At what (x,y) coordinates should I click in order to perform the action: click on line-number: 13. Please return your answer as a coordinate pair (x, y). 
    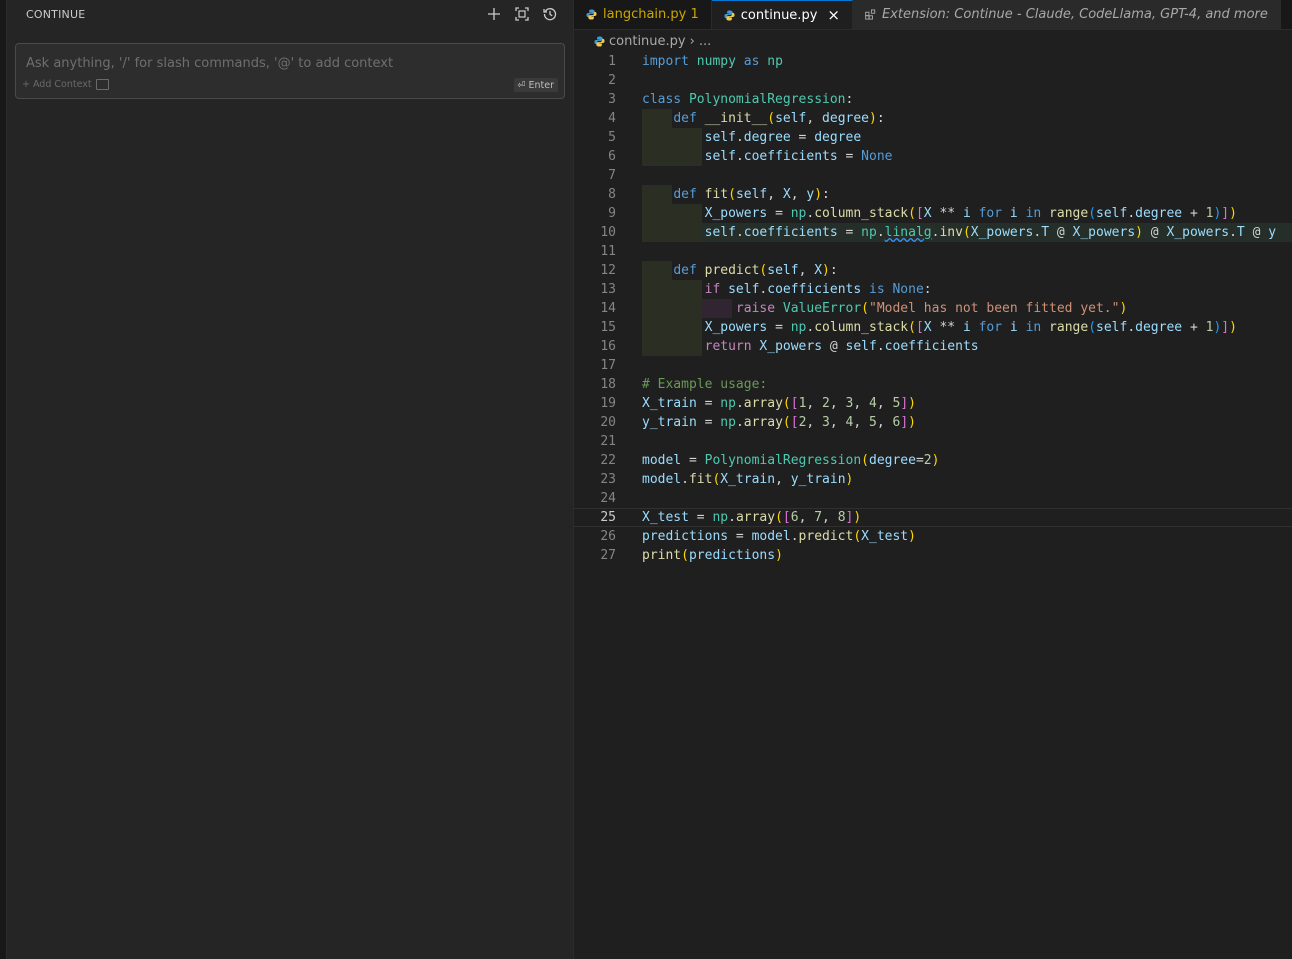
    Looking at the image, I should click on (608, 289).